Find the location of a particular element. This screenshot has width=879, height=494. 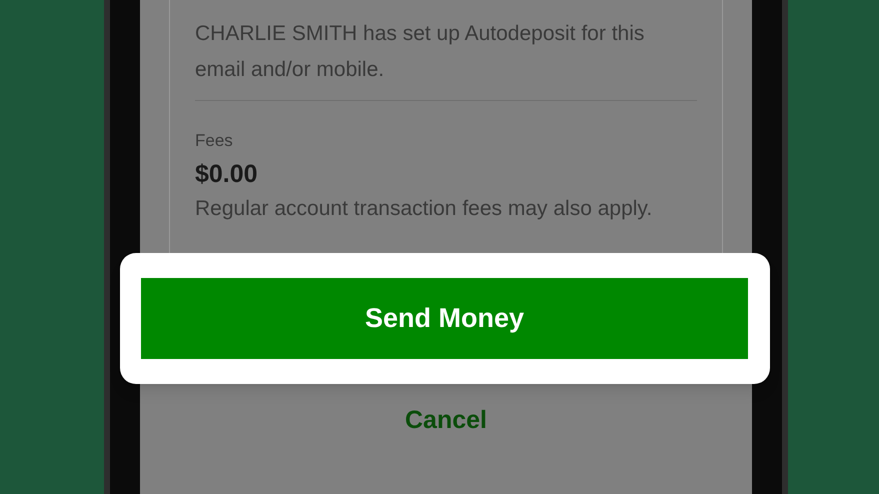

fees-note: Regular account transaction fees may also apply. is located at coordinates (424, 209).